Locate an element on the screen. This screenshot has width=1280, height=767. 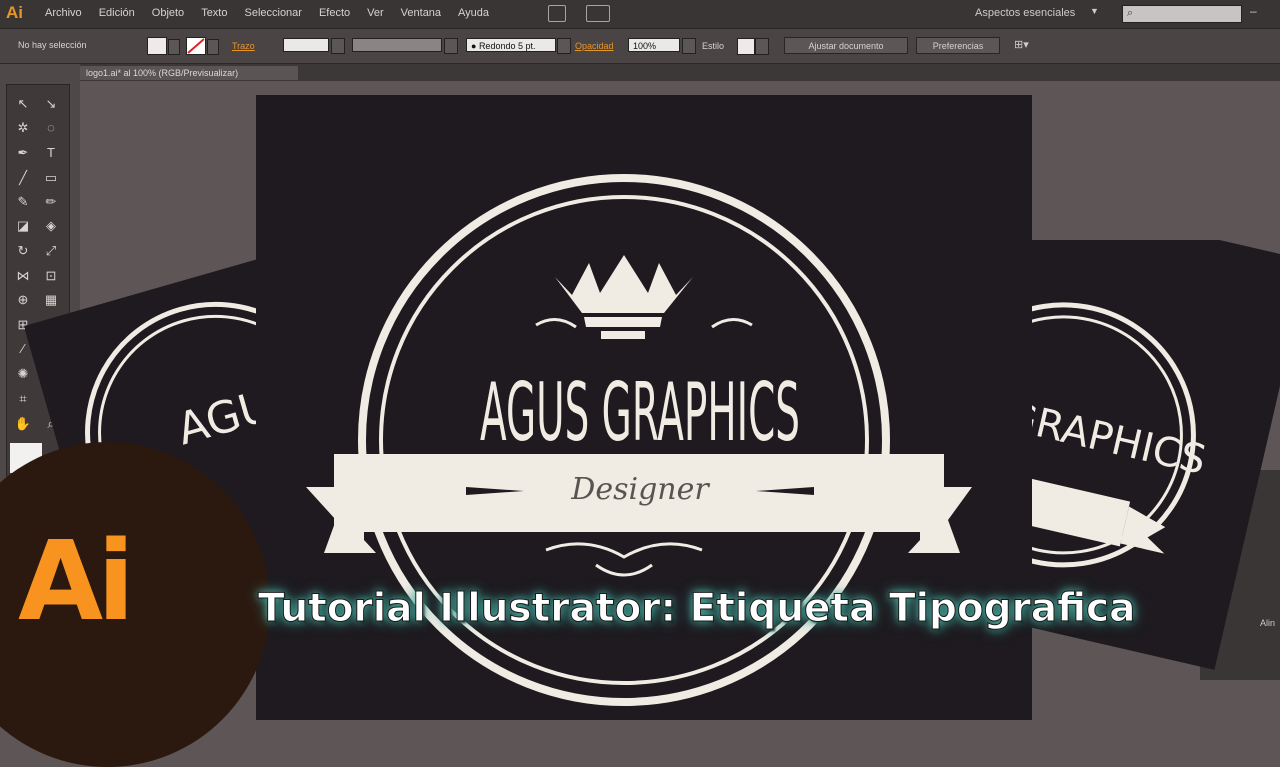
brush-name: Redondo 5 pt. is located at coordinates (507, 46).